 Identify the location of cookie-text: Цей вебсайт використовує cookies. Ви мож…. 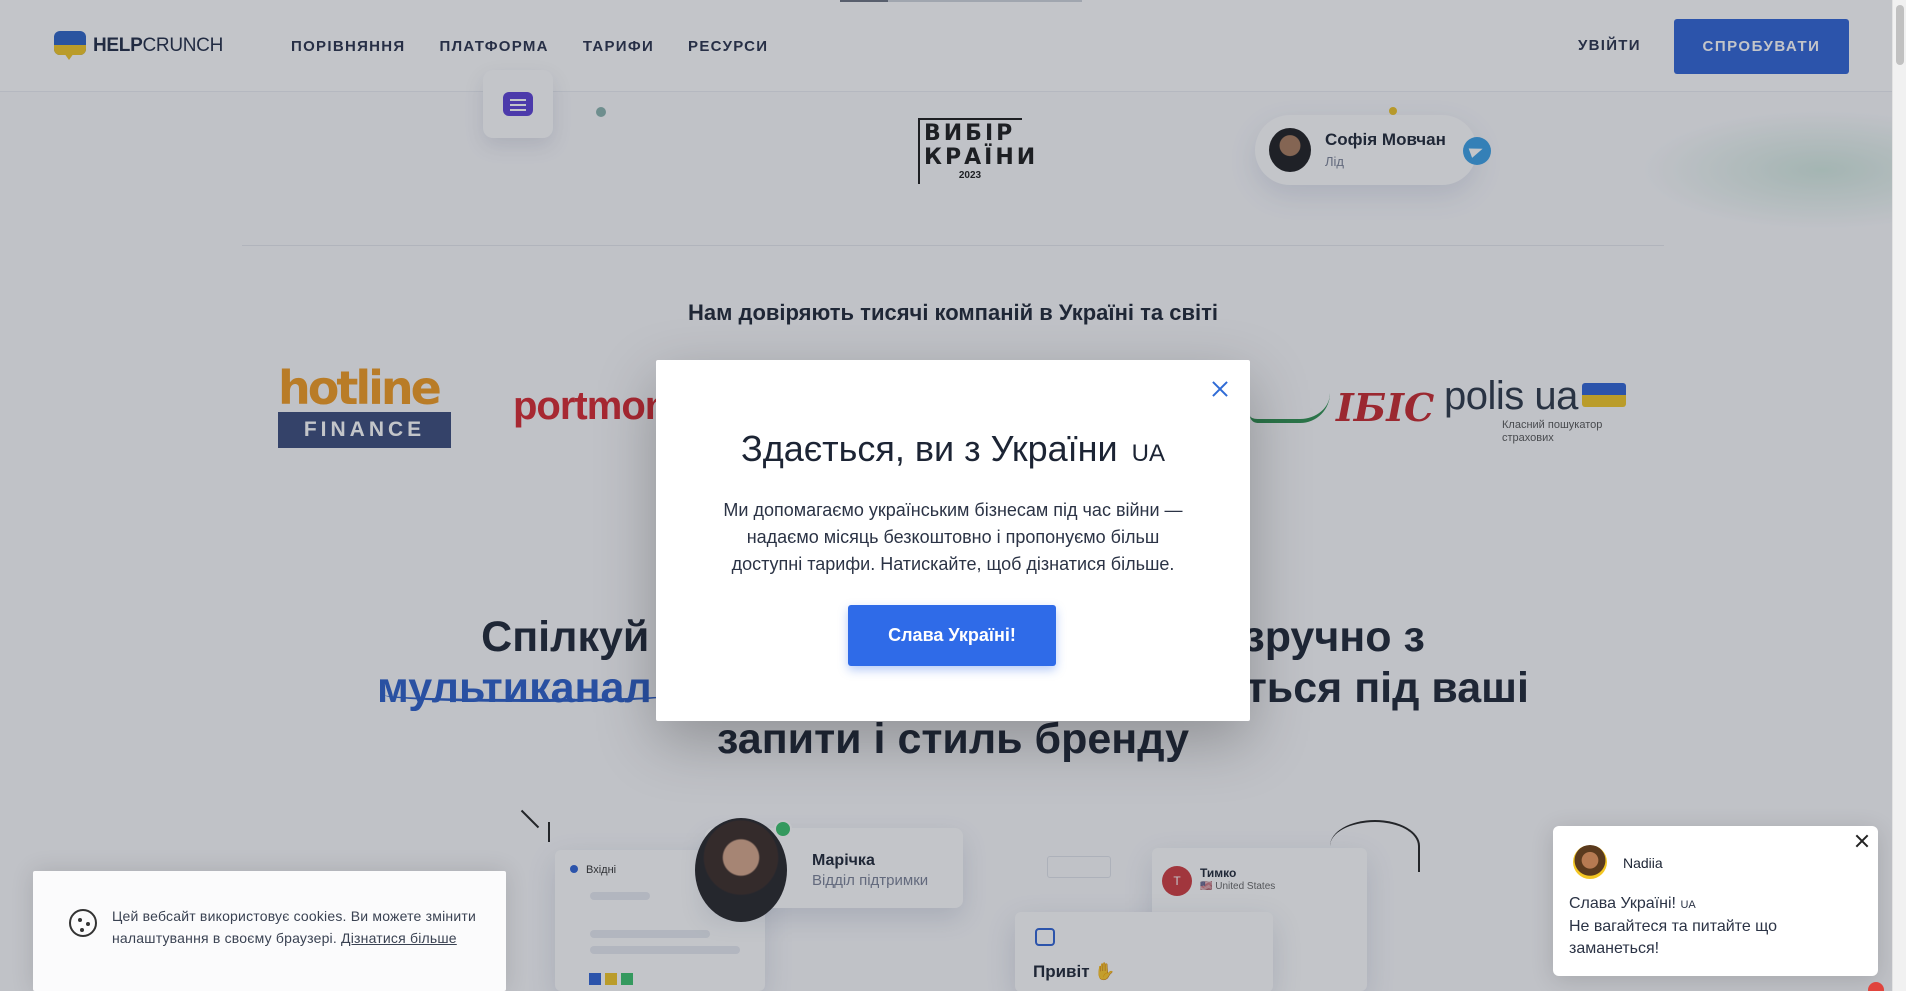
(294, 927).